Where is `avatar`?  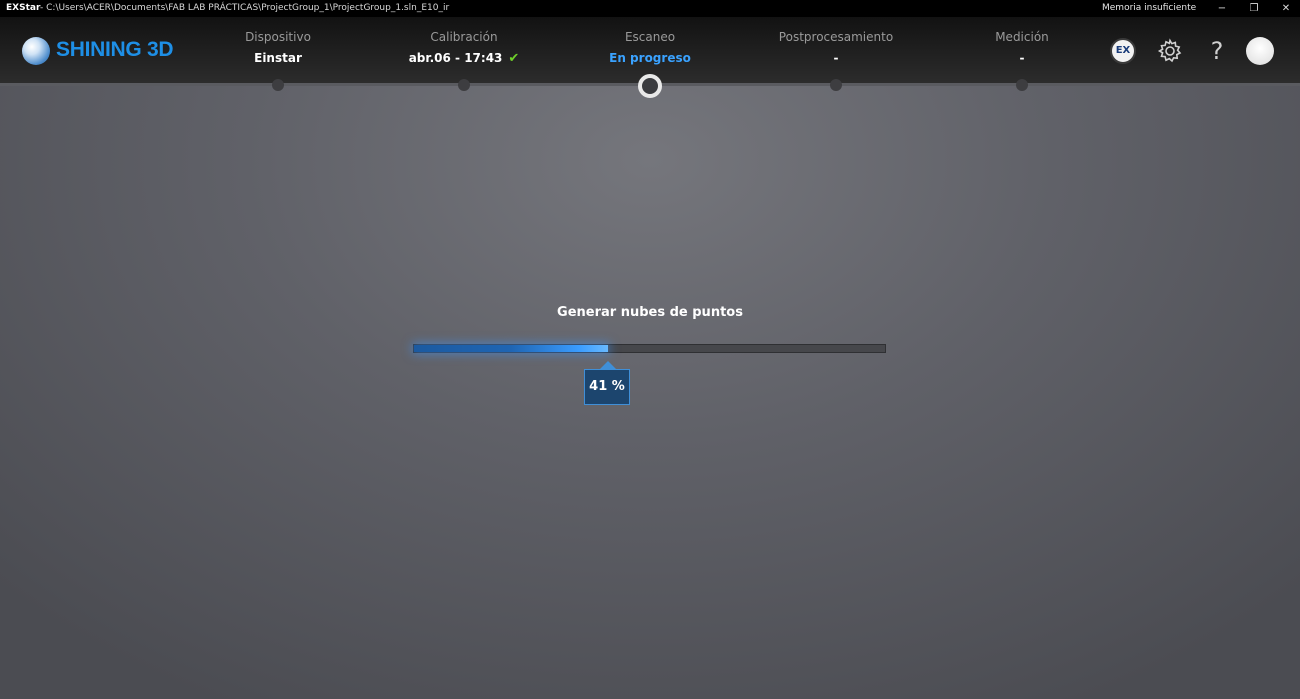 avatar is located at coordinates (1260, 51).